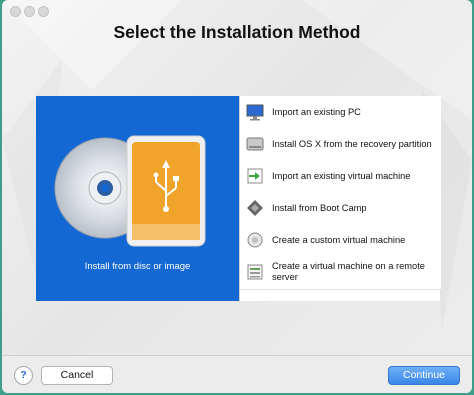 This screenshot has height=395, width=474. What do you see at coordinates (316, 111) in the screenshot?
I see `option-label: Import an existing PC` at bounding box center [316, 111].